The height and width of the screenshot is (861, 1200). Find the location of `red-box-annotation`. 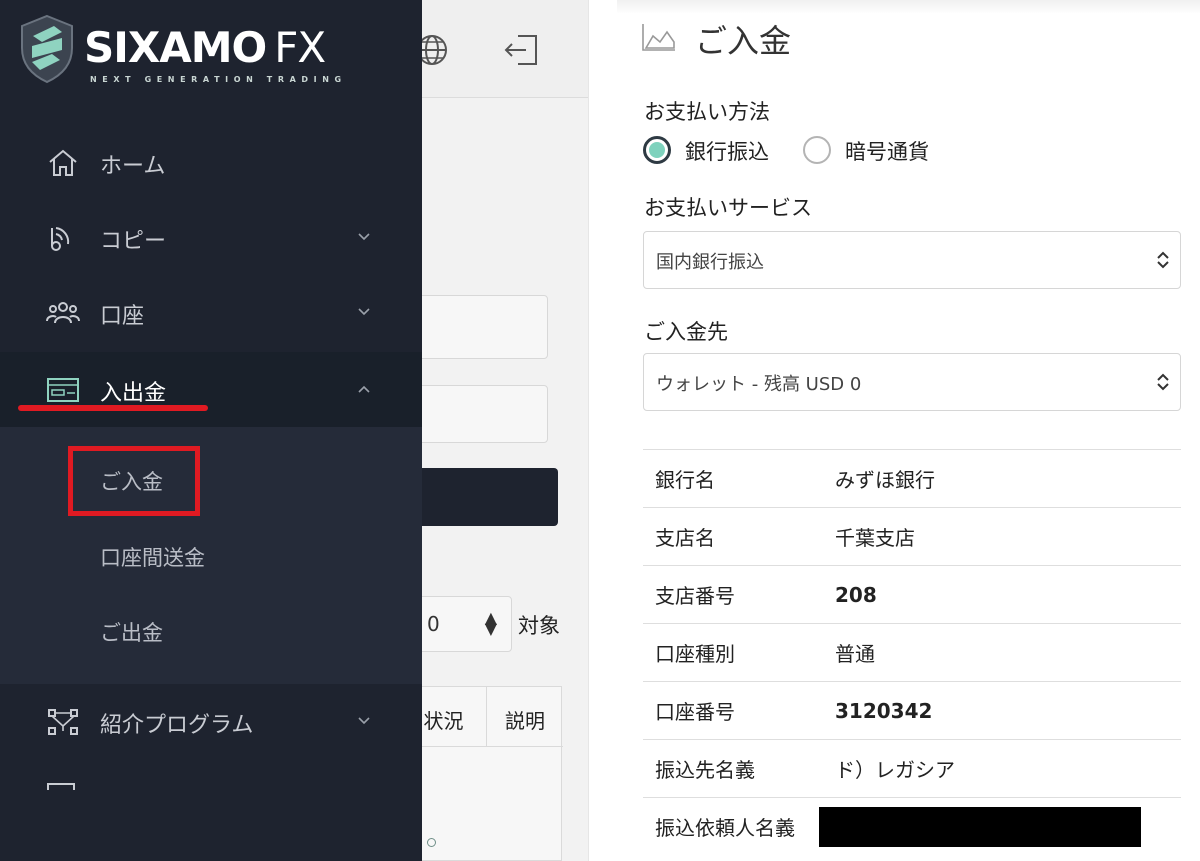

red-box-annotation is located at coordinates (134, 481).